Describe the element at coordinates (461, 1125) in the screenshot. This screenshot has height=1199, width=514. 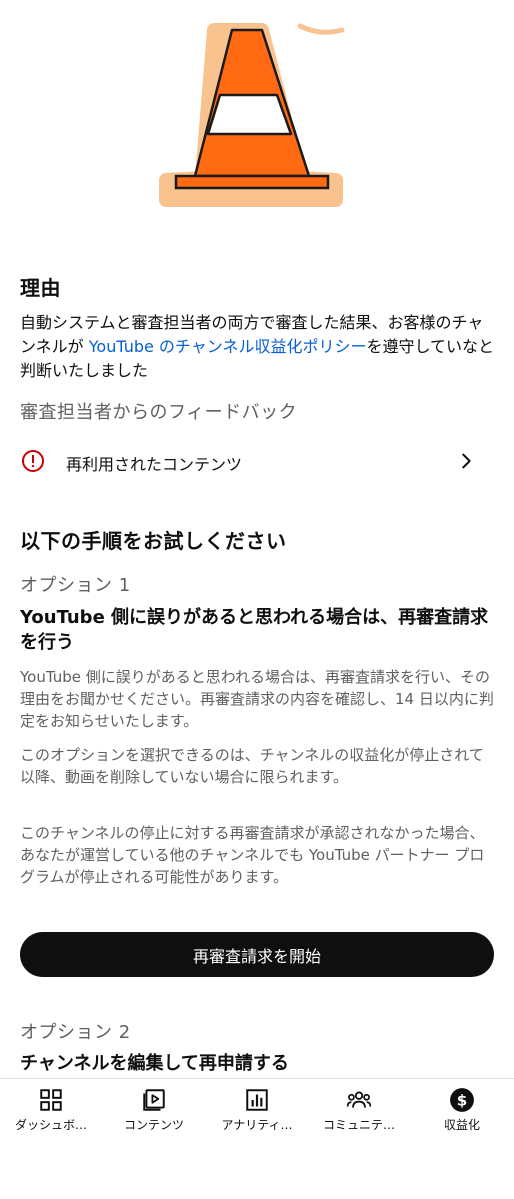
I see `nav-label-monetization: 収益化` at that location.